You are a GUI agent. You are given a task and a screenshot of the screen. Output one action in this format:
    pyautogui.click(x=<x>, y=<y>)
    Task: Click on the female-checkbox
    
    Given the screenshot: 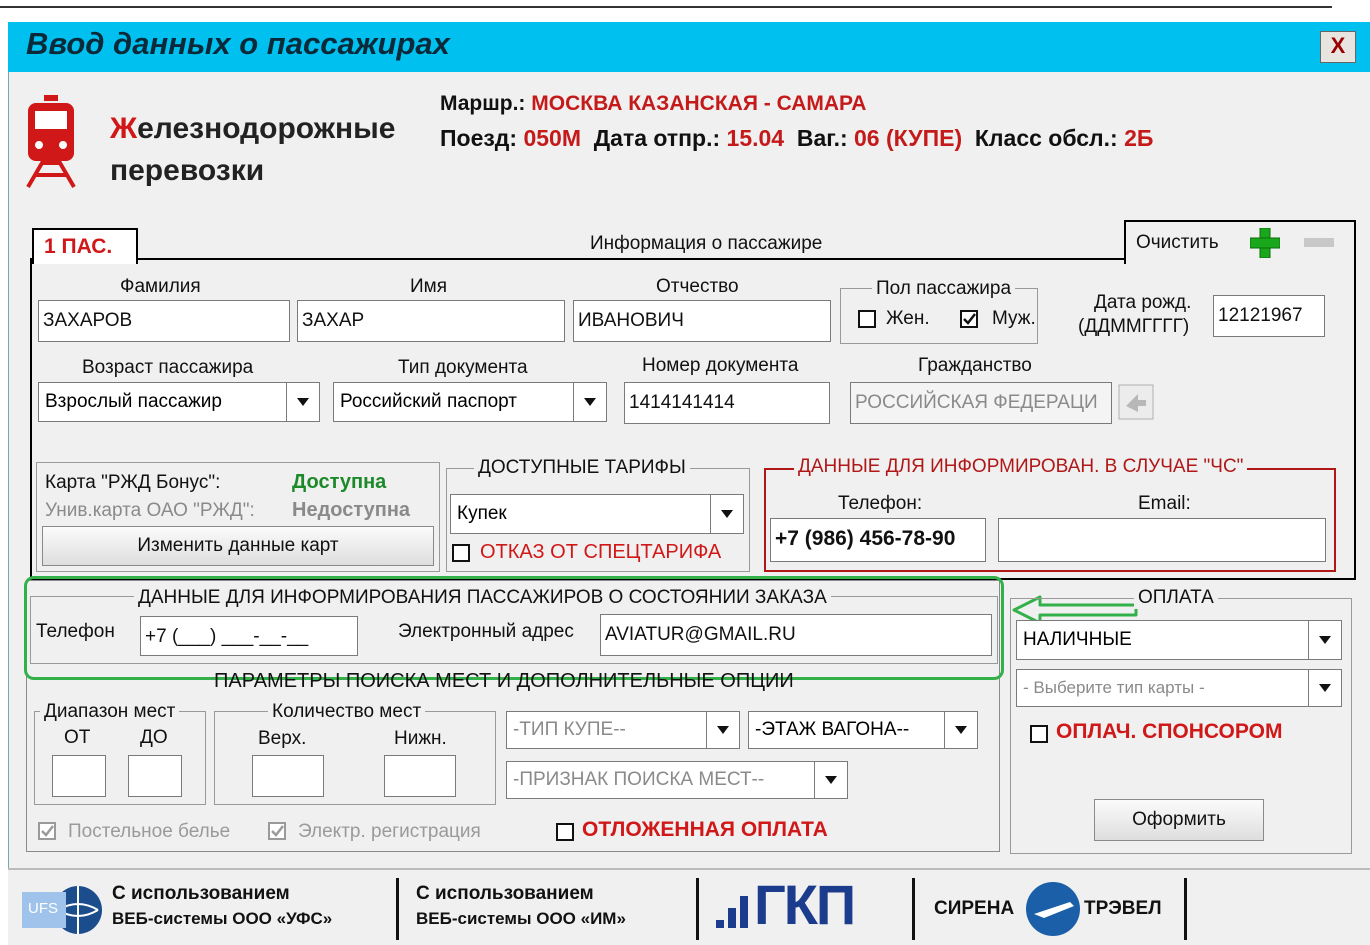 What is the action you would take?
    pyautogui.click(x=867, y=319)
    